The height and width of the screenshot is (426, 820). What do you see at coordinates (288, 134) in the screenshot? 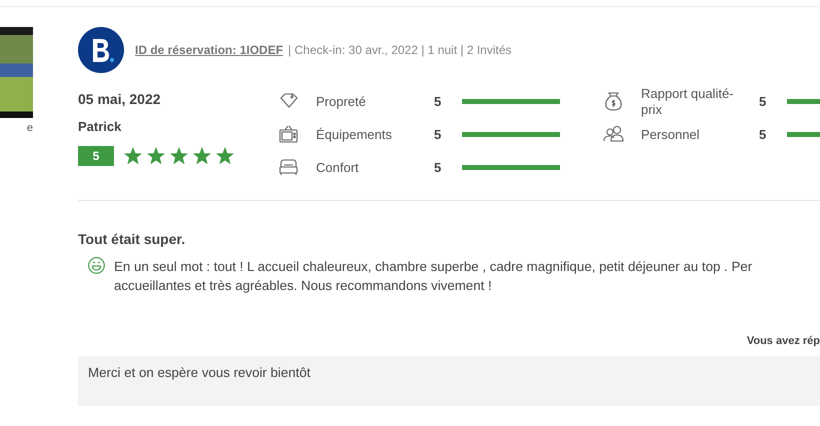
I see `tv-icon` at bounding box center [288, 134].